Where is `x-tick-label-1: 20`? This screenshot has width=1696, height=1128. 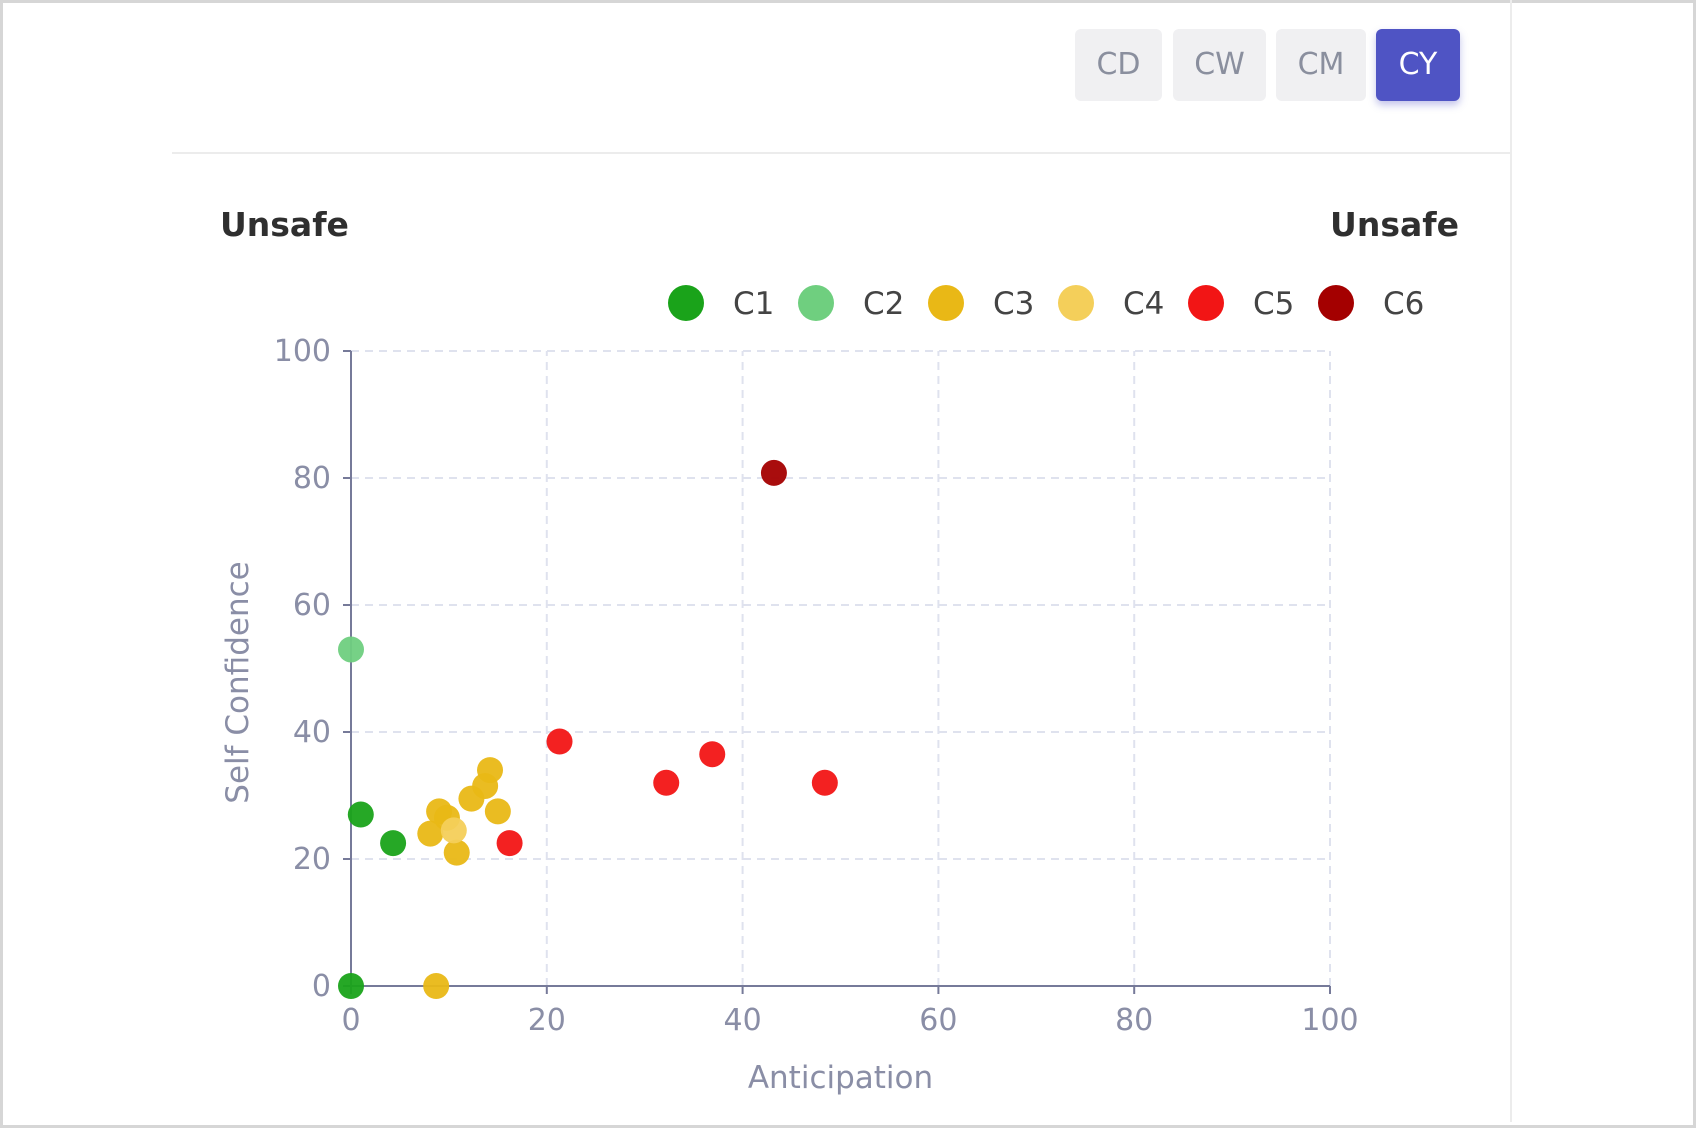 x-tick-label-1: 20 is located at coordinates (547, 1020).